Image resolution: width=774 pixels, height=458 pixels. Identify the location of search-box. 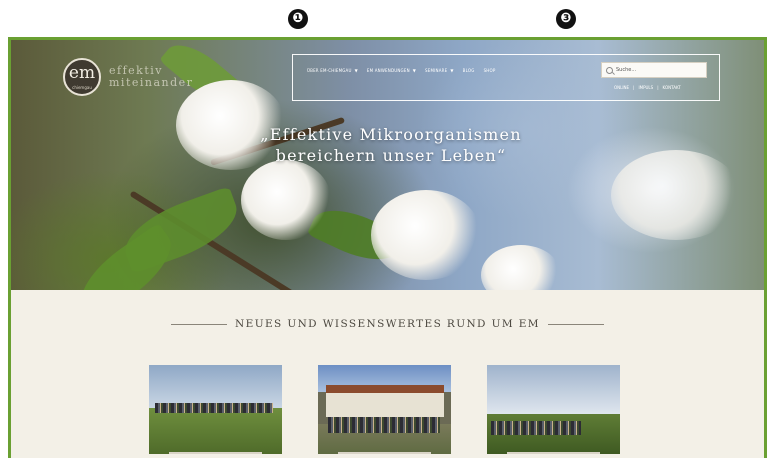
(654, 70).